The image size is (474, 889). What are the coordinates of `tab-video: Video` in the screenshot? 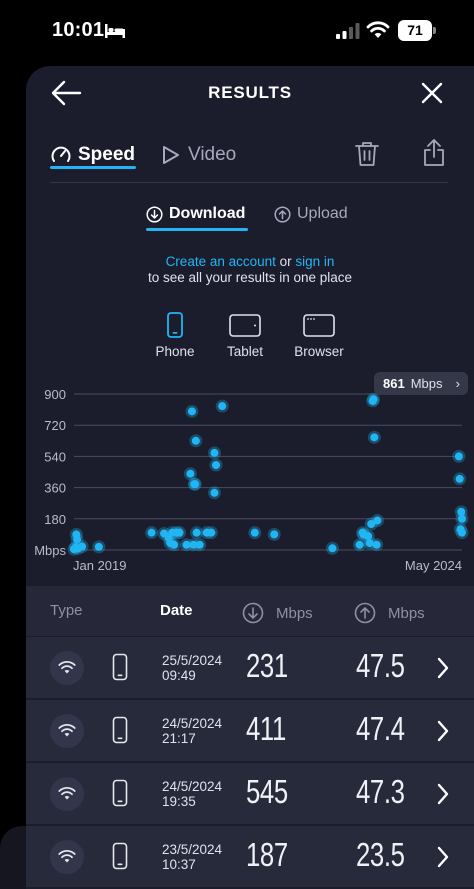 It's located at (198, 155).